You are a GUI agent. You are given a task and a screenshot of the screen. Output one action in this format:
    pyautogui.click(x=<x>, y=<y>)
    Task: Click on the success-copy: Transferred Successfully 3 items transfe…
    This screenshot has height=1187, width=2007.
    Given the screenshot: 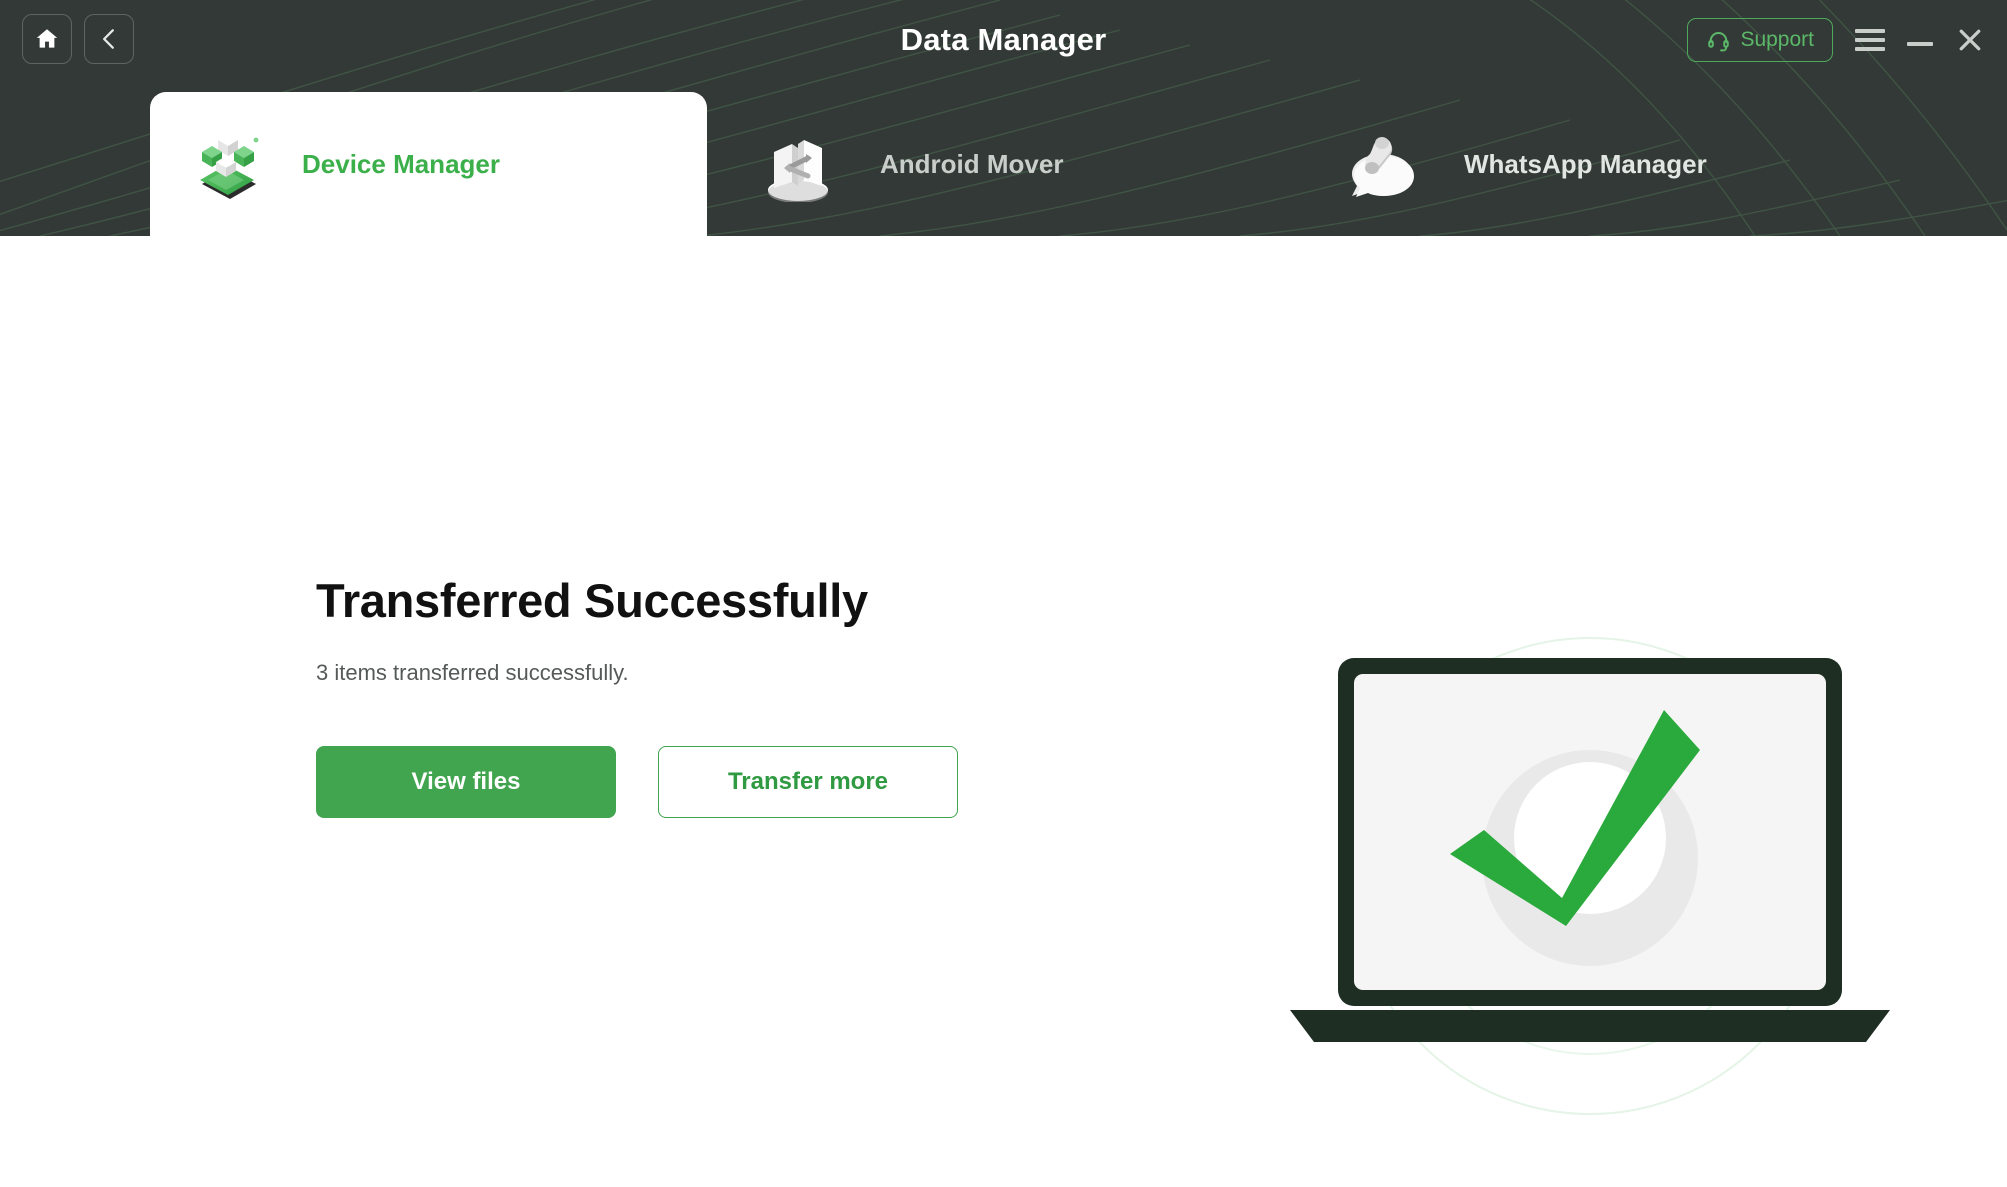 What is the action you would take?
    pyautogui.click(x=696, y=629)
    